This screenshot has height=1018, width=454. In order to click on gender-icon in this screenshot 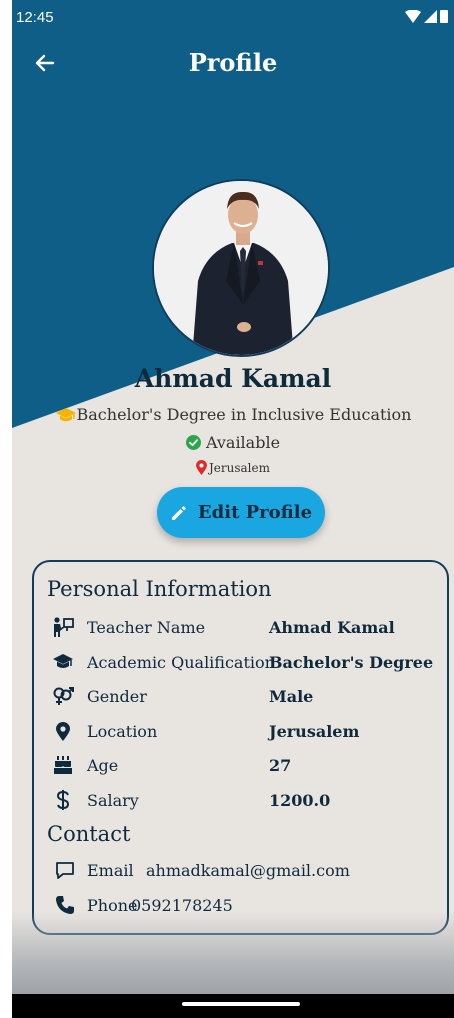, I will do `click(63, 696)`.